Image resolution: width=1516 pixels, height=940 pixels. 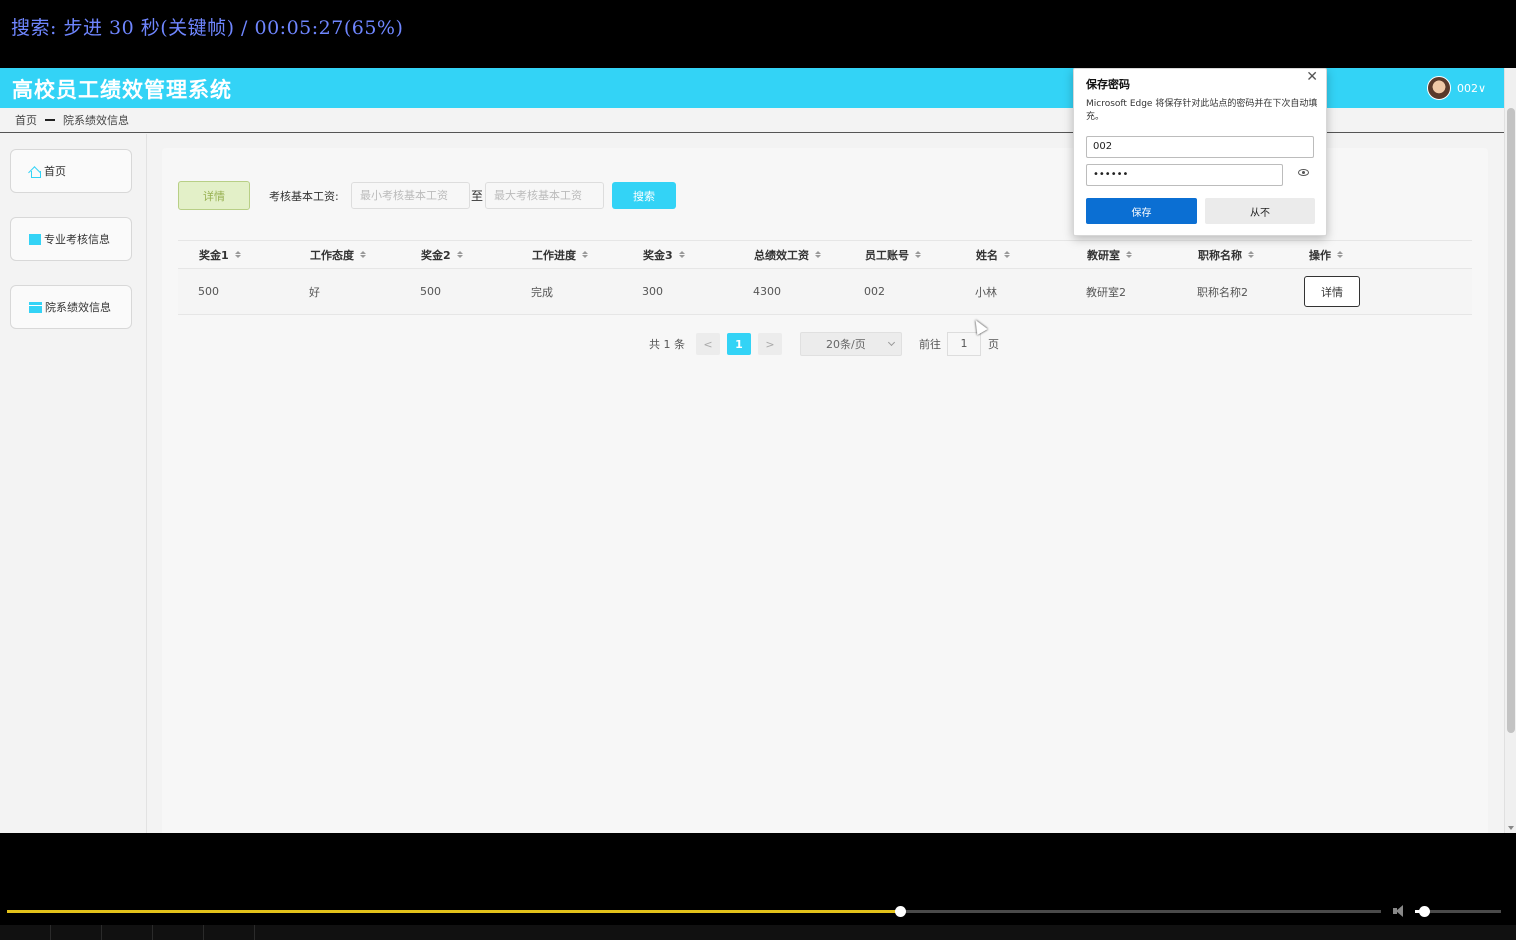 I want to click on table-cell: 002, so click(x=874, y=291).